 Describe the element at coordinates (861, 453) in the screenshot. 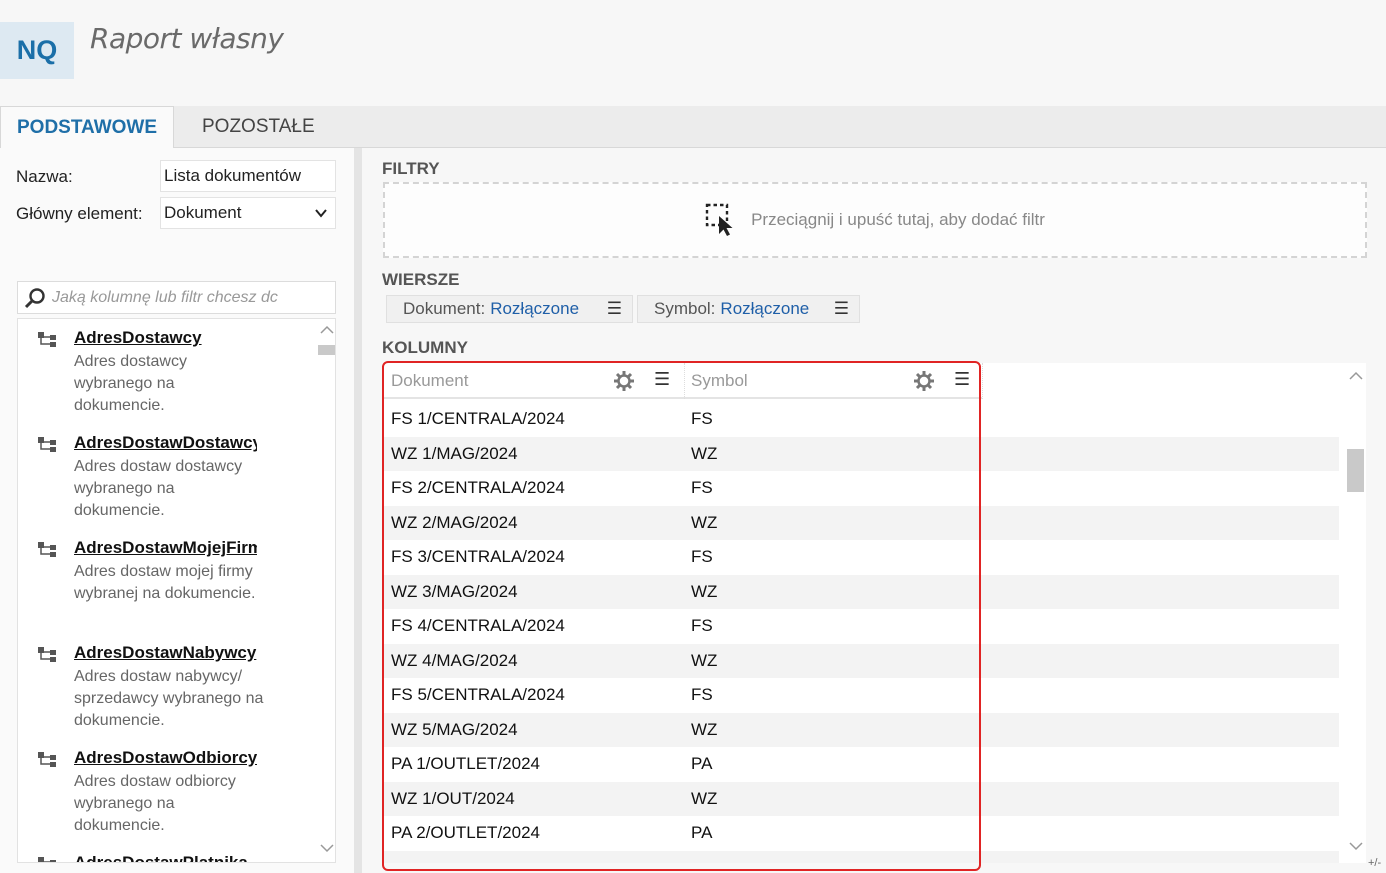

I see `table-row: WZ 1/MAG/2024 WZ` at that location.